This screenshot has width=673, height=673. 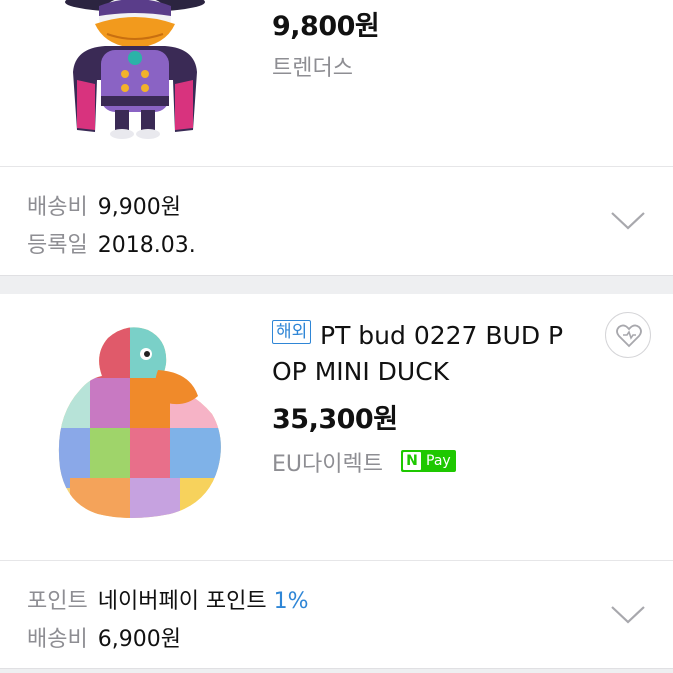 What do you see at coordinates (327, 462) in the screenshot?
I see `seller-name-2: EU다이렉트` at bounding box center [327, 462].